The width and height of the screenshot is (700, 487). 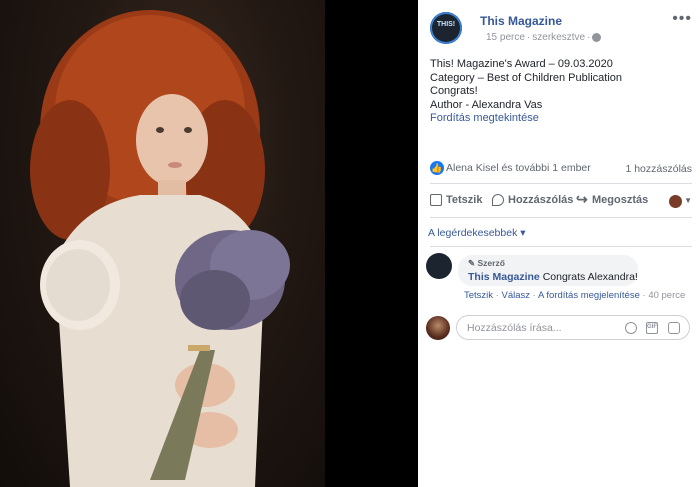 I want to click on comment-translation-link: A fordítás megjelenítése, so click(x=589, y=295).